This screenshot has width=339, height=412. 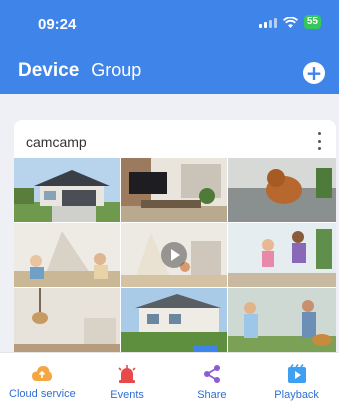 I want to click on tab-group: Group, so click(x=116, y=70).